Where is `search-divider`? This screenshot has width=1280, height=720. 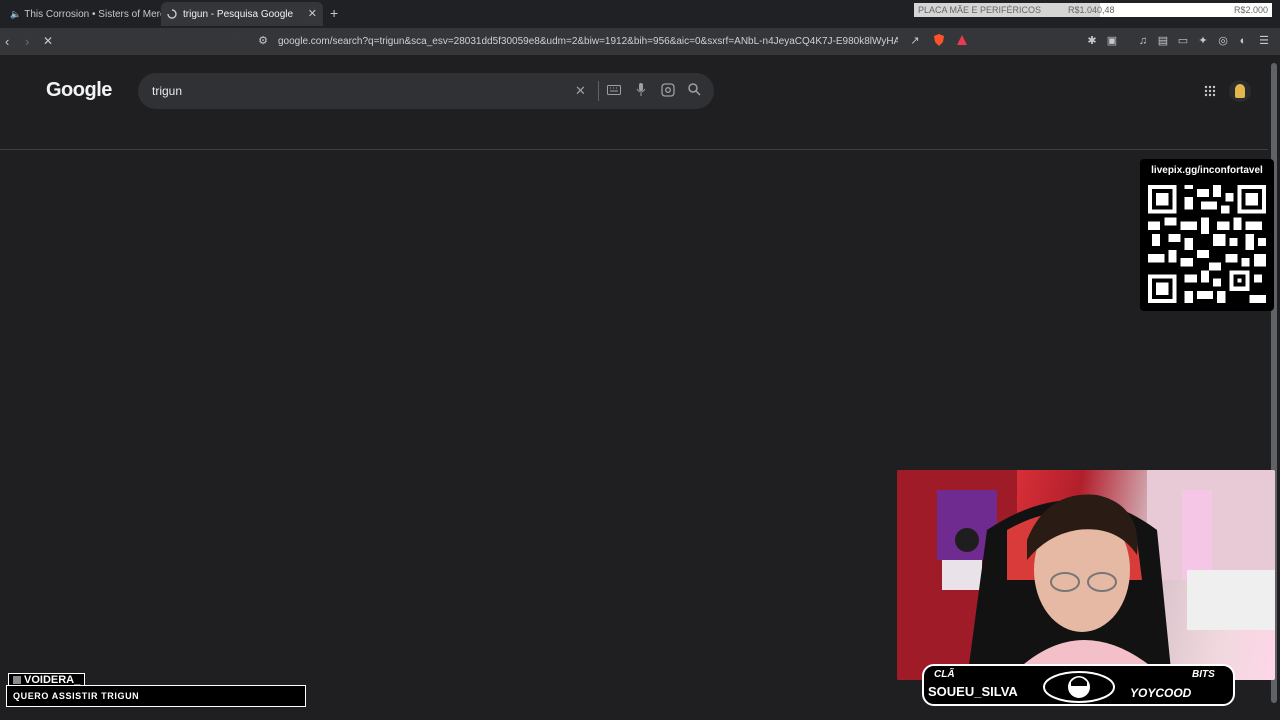
search-divider is located at coordinates (598, 91).